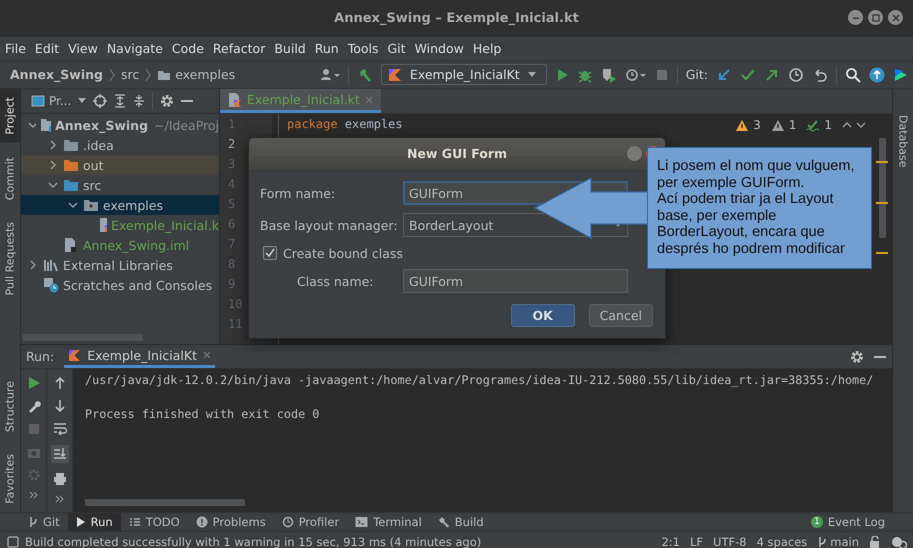 The height and width of the screenshot is (548, 913). Describe the element at coordinates (343, 253) in the screenshot. I see `checkbox-label: Create bound class` at that location.